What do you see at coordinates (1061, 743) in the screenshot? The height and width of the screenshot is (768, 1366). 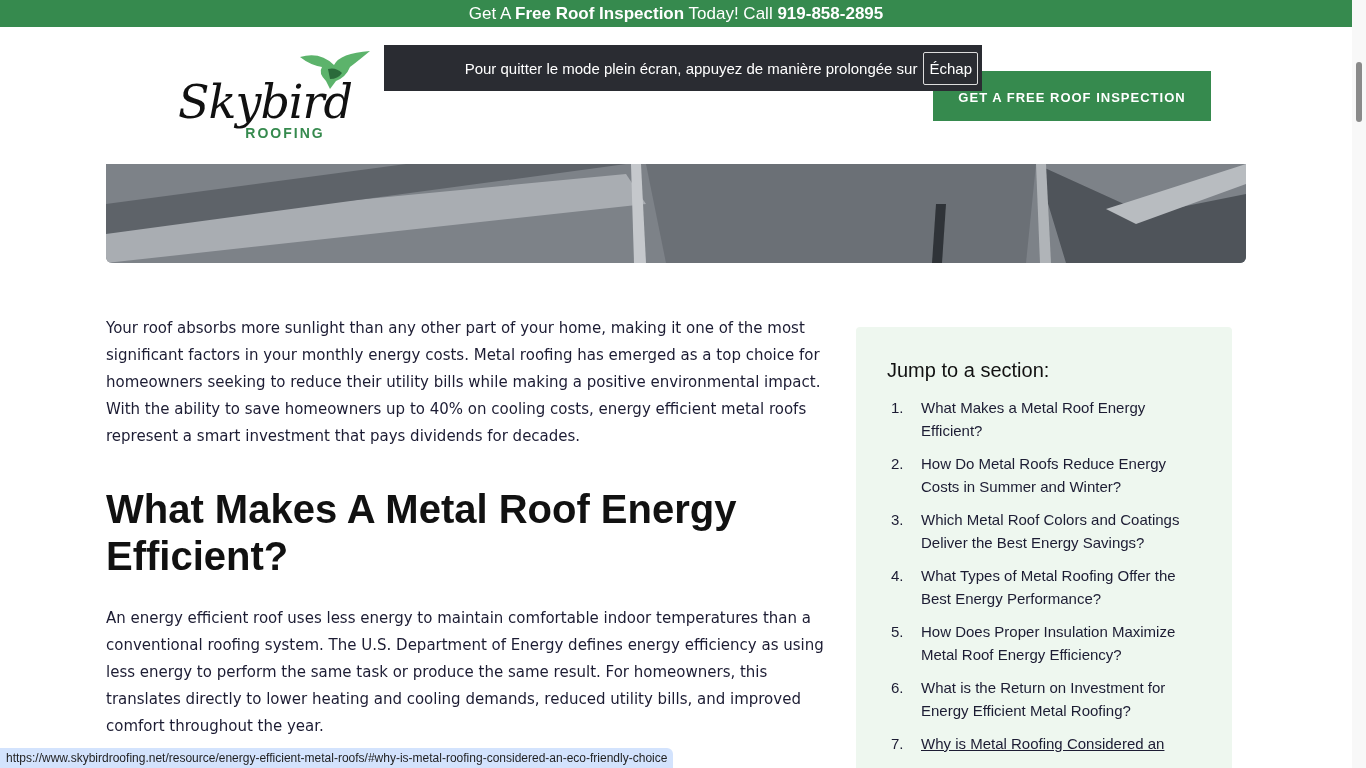 I see `toc-link: Why is Metal Roofing Considered an` at bounding box center [1061, 743].